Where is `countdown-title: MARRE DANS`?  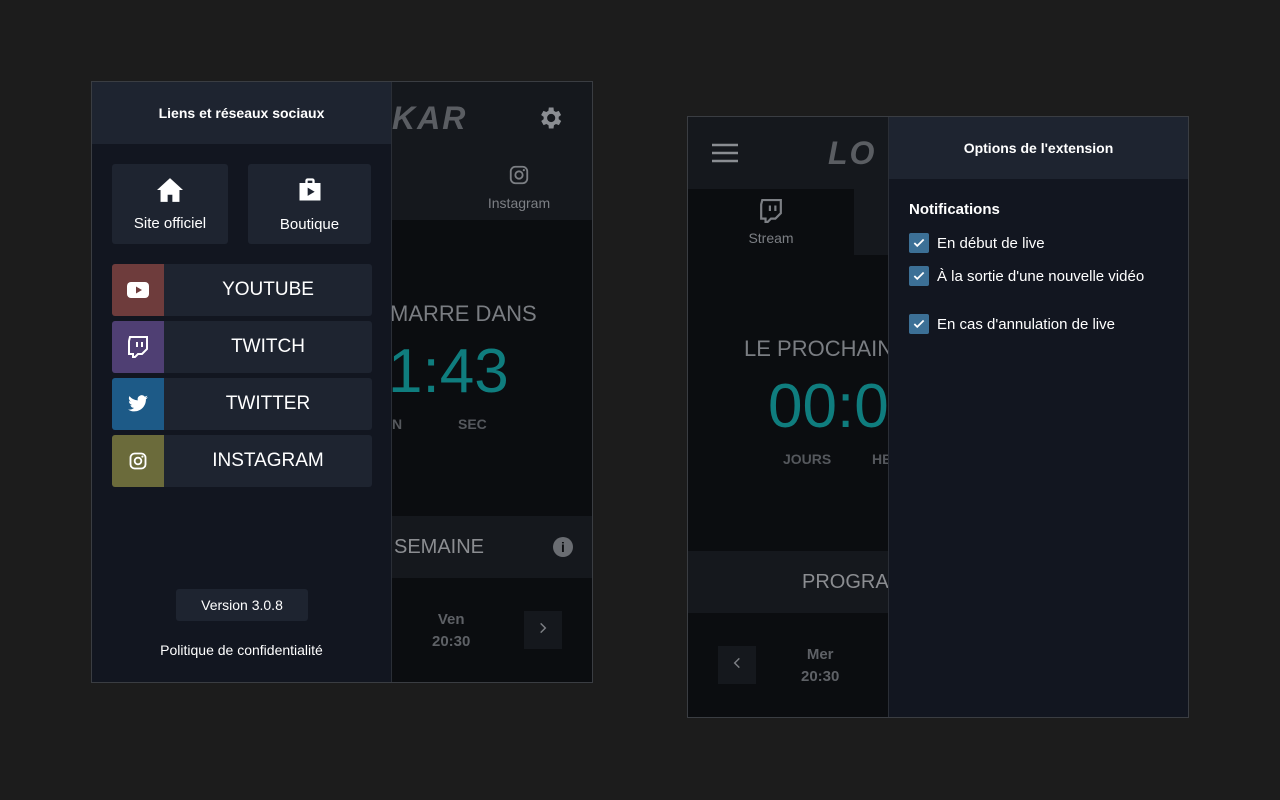 countdown-title: MARRE DANS is located at coordinates (463, 313).